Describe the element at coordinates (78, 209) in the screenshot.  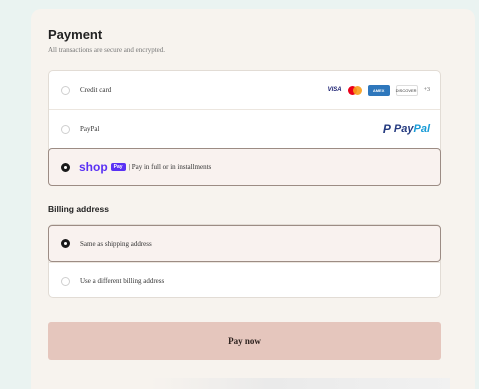
I see `billing-address-title: Billing address` at that location.